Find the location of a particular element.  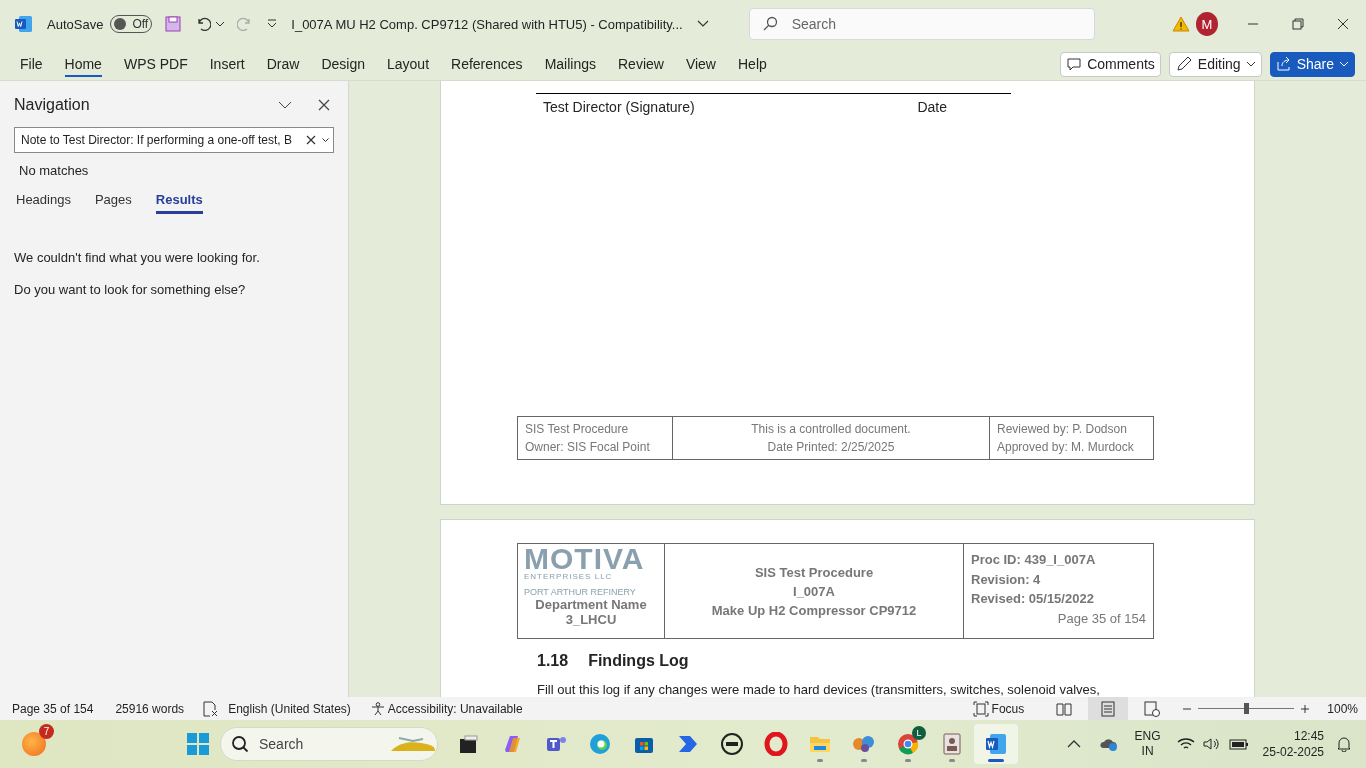

logo-subtitle: ENTERPRISES LLC is located at coordinates (569, 576).